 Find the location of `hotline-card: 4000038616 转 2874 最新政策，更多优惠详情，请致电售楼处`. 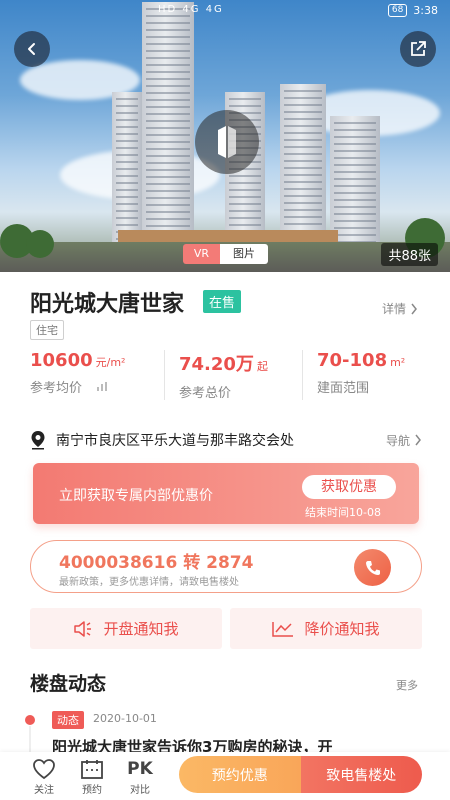

hotline-card: 4000038616 转 2874 最新政策，更多优惠详情，请致电售楼处 is located at coordinates (226, 566).